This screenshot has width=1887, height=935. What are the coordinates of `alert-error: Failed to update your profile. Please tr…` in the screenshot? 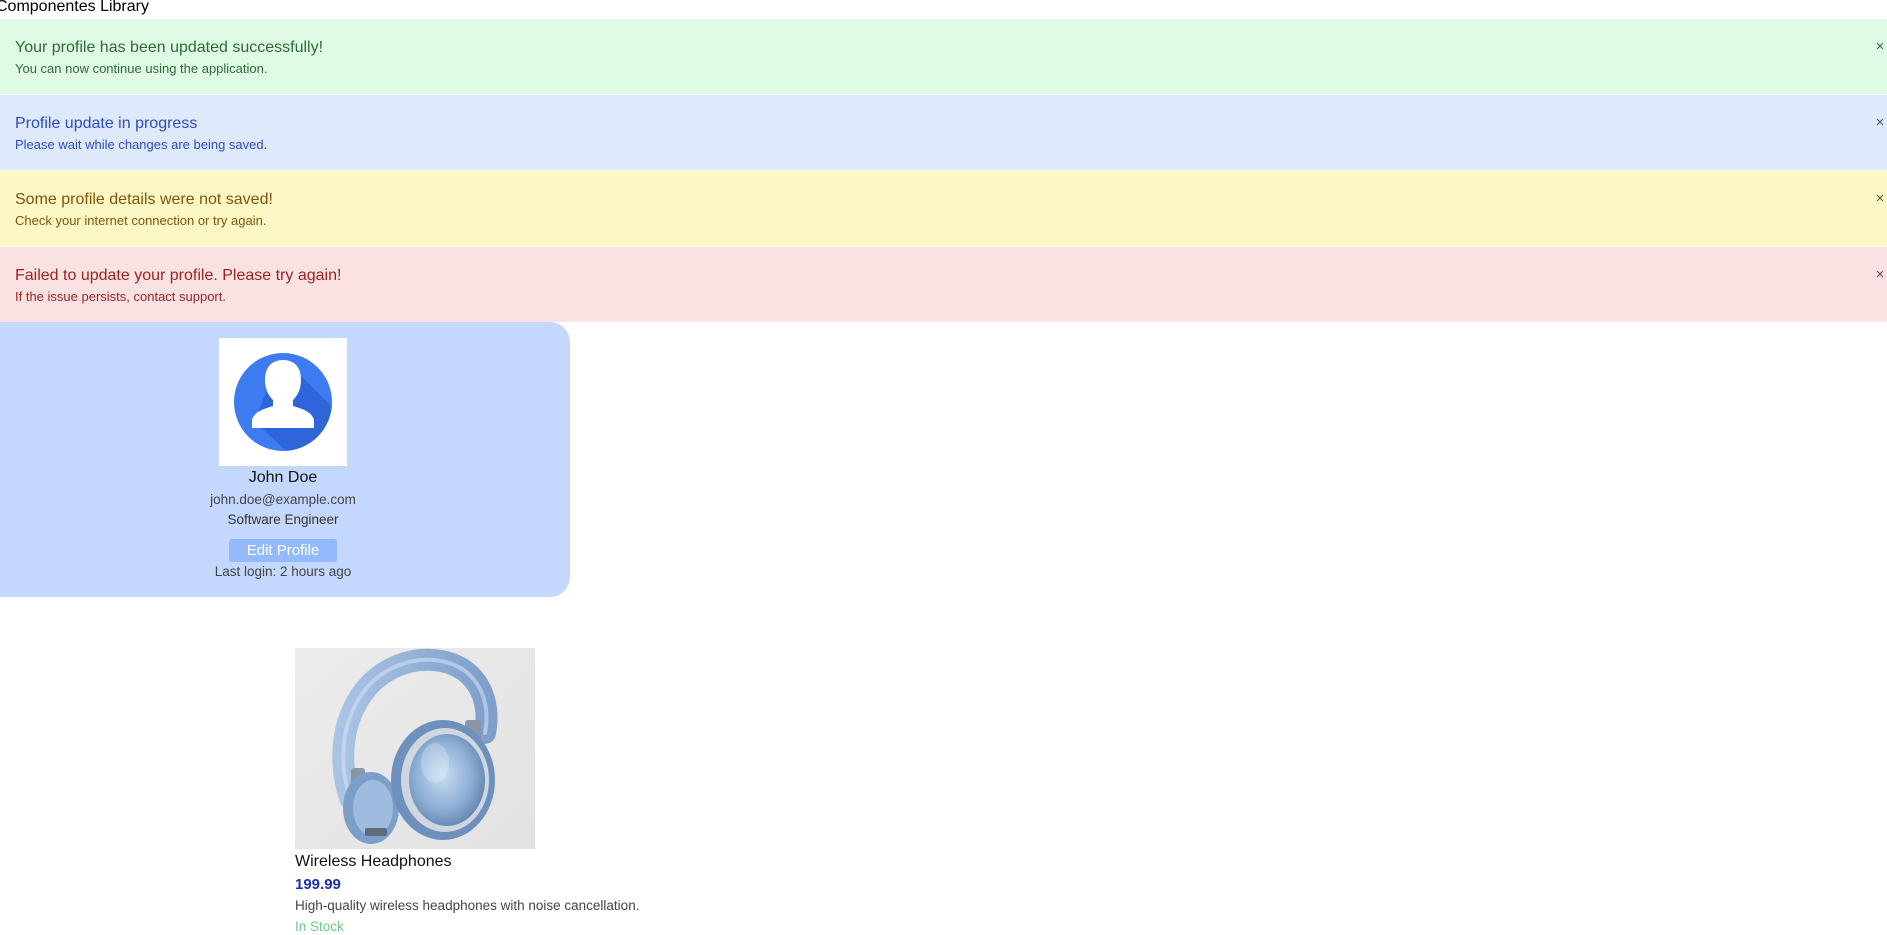 It's located at (943, 284).